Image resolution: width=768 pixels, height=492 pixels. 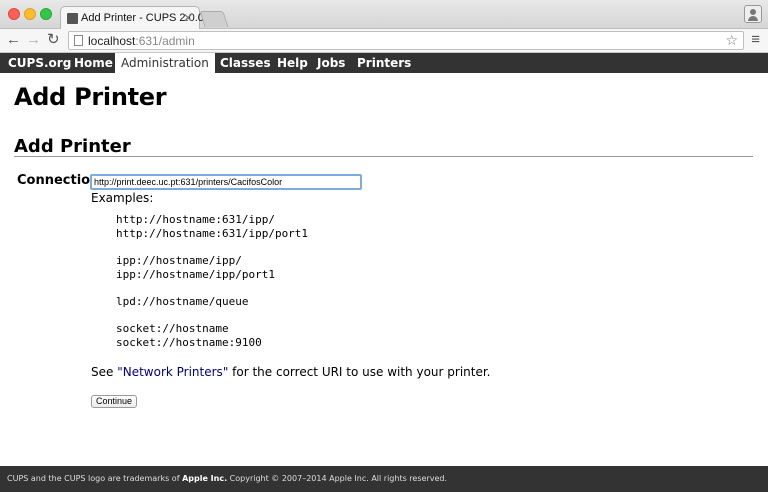 What do you see at coordinates (104, 372) in the screenshot?
I see `help-text-prefix: See` at bounding box center [104, 372].